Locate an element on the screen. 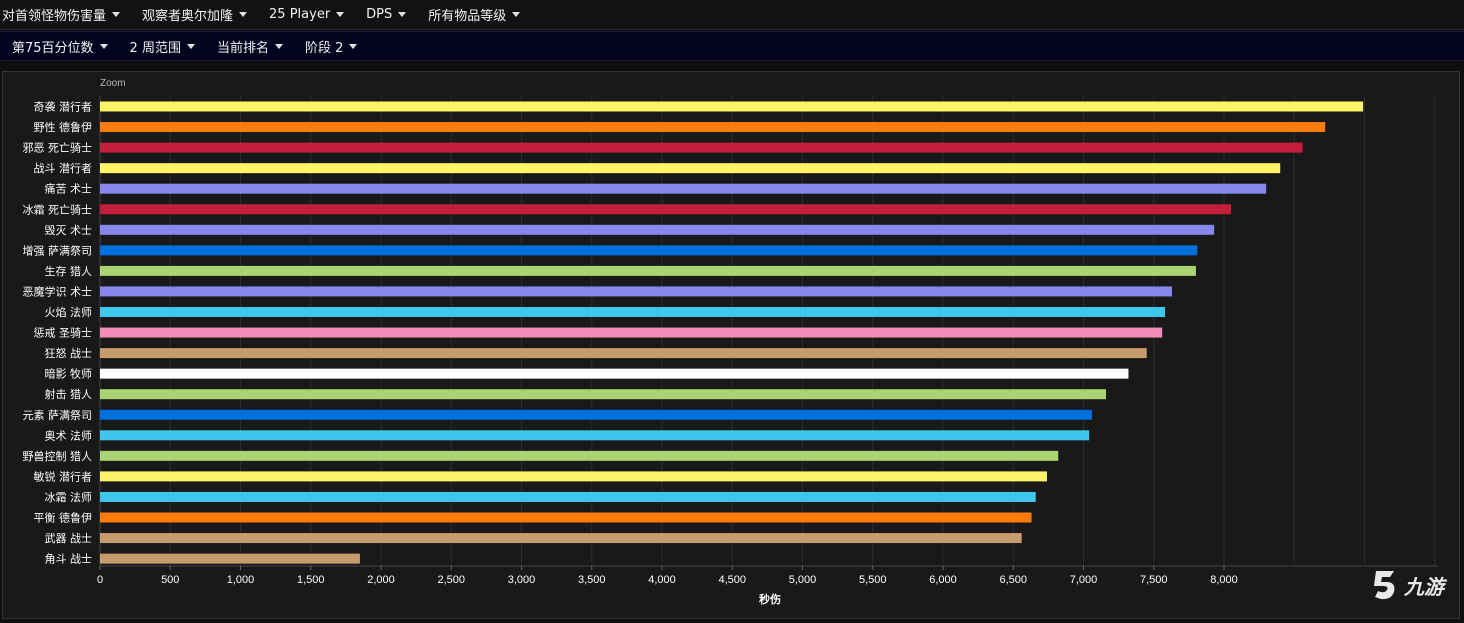 This screenshot has width=1464, height=623. zoom-label: Zoom is located at coordinates (113, 83).